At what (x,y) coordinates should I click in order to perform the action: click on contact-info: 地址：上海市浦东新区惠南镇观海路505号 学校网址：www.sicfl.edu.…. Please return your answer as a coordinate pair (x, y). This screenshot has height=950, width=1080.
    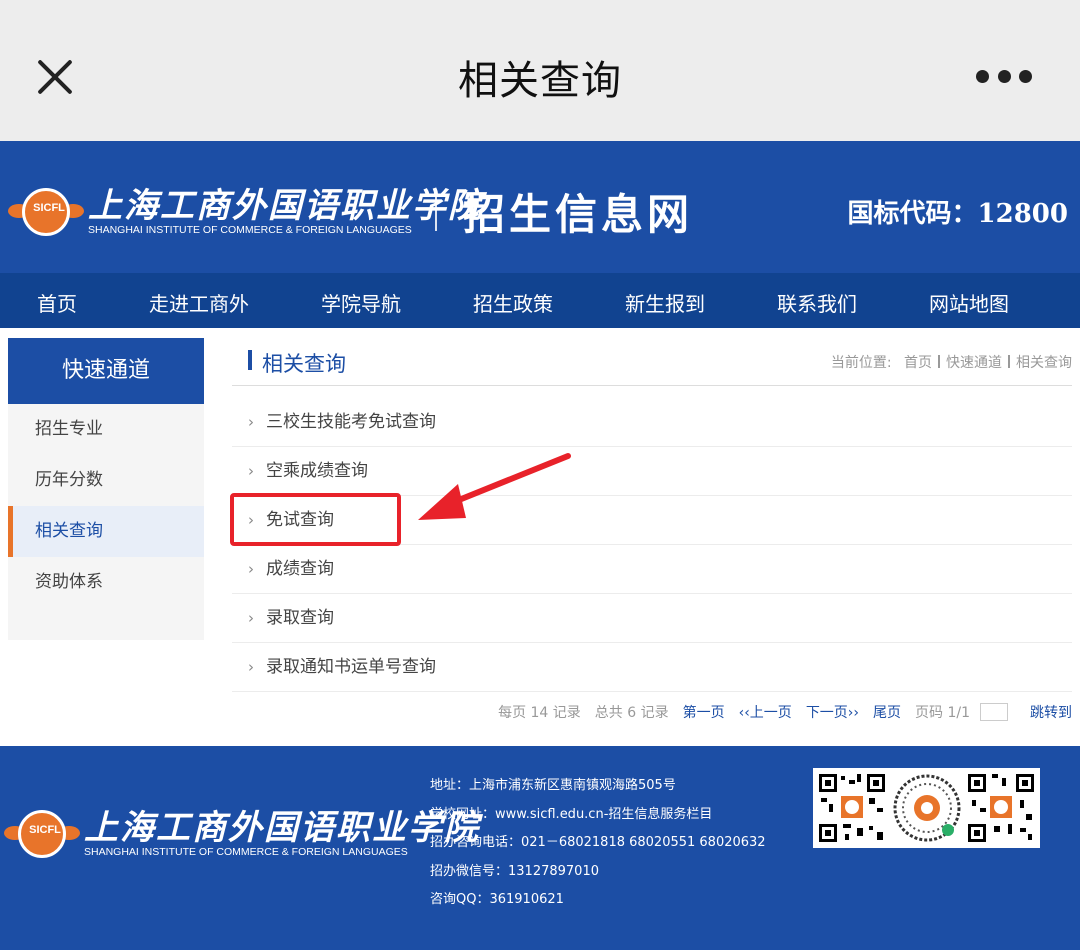
    Looking at the image, I should click on (598, 843).